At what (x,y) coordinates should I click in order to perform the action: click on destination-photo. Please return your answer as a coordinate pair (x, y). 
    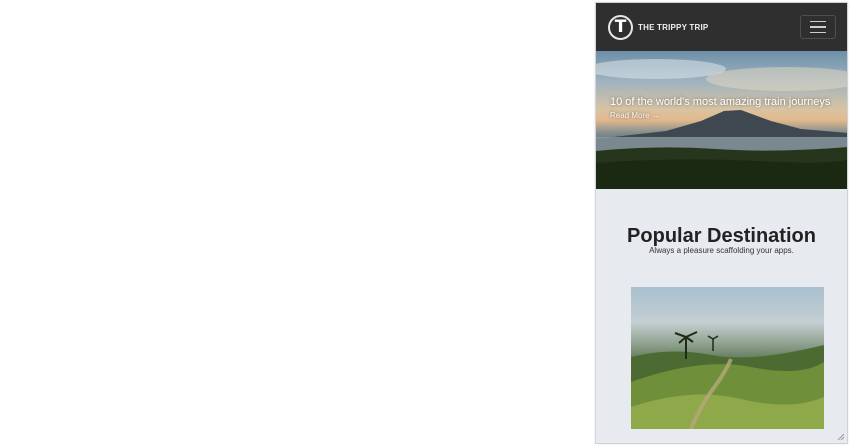
    Looking at the image, I should click on (727, 380).